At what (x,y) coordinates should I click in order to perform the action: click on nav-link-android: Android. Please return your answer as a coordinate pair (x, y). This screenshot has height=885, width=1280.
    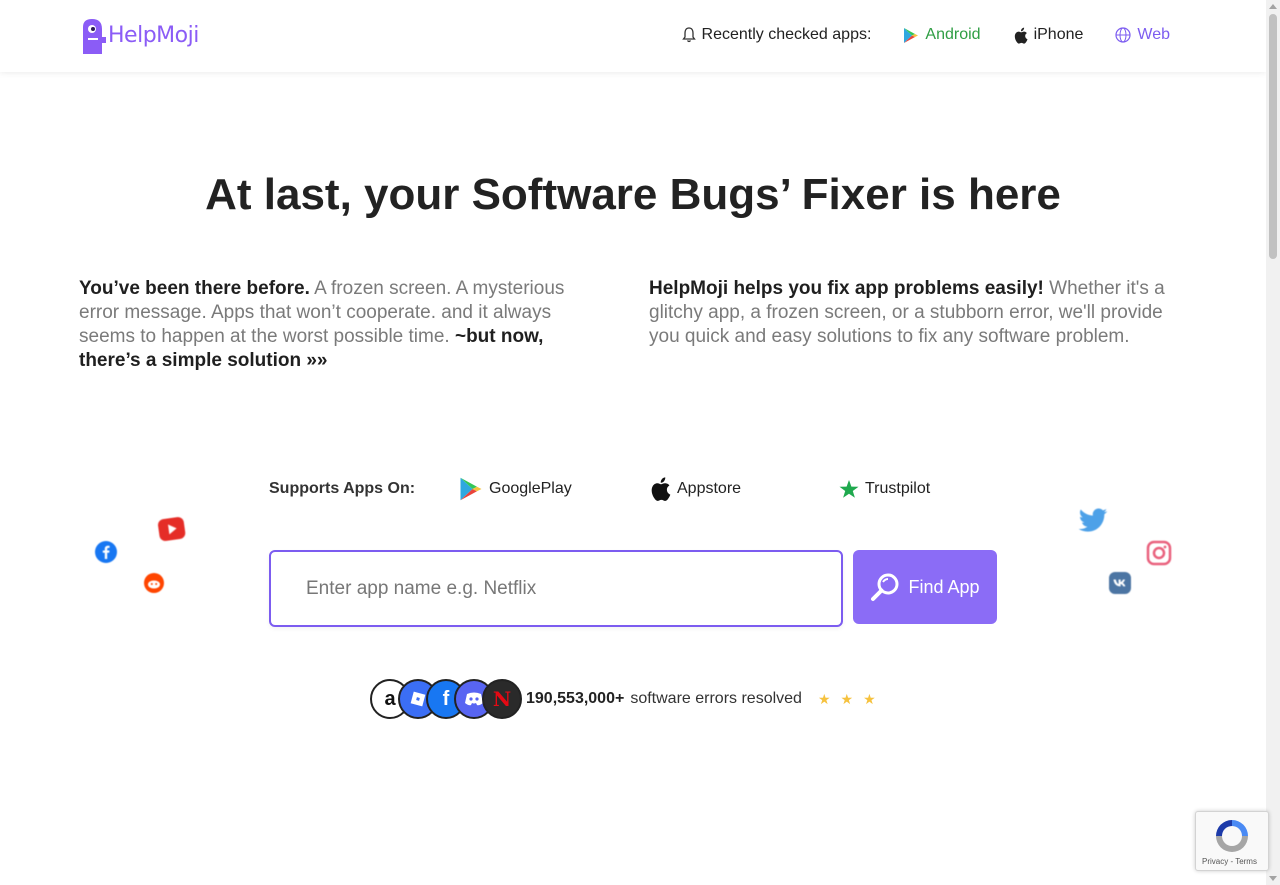
    Looking at the image, I should click on (942, 35).